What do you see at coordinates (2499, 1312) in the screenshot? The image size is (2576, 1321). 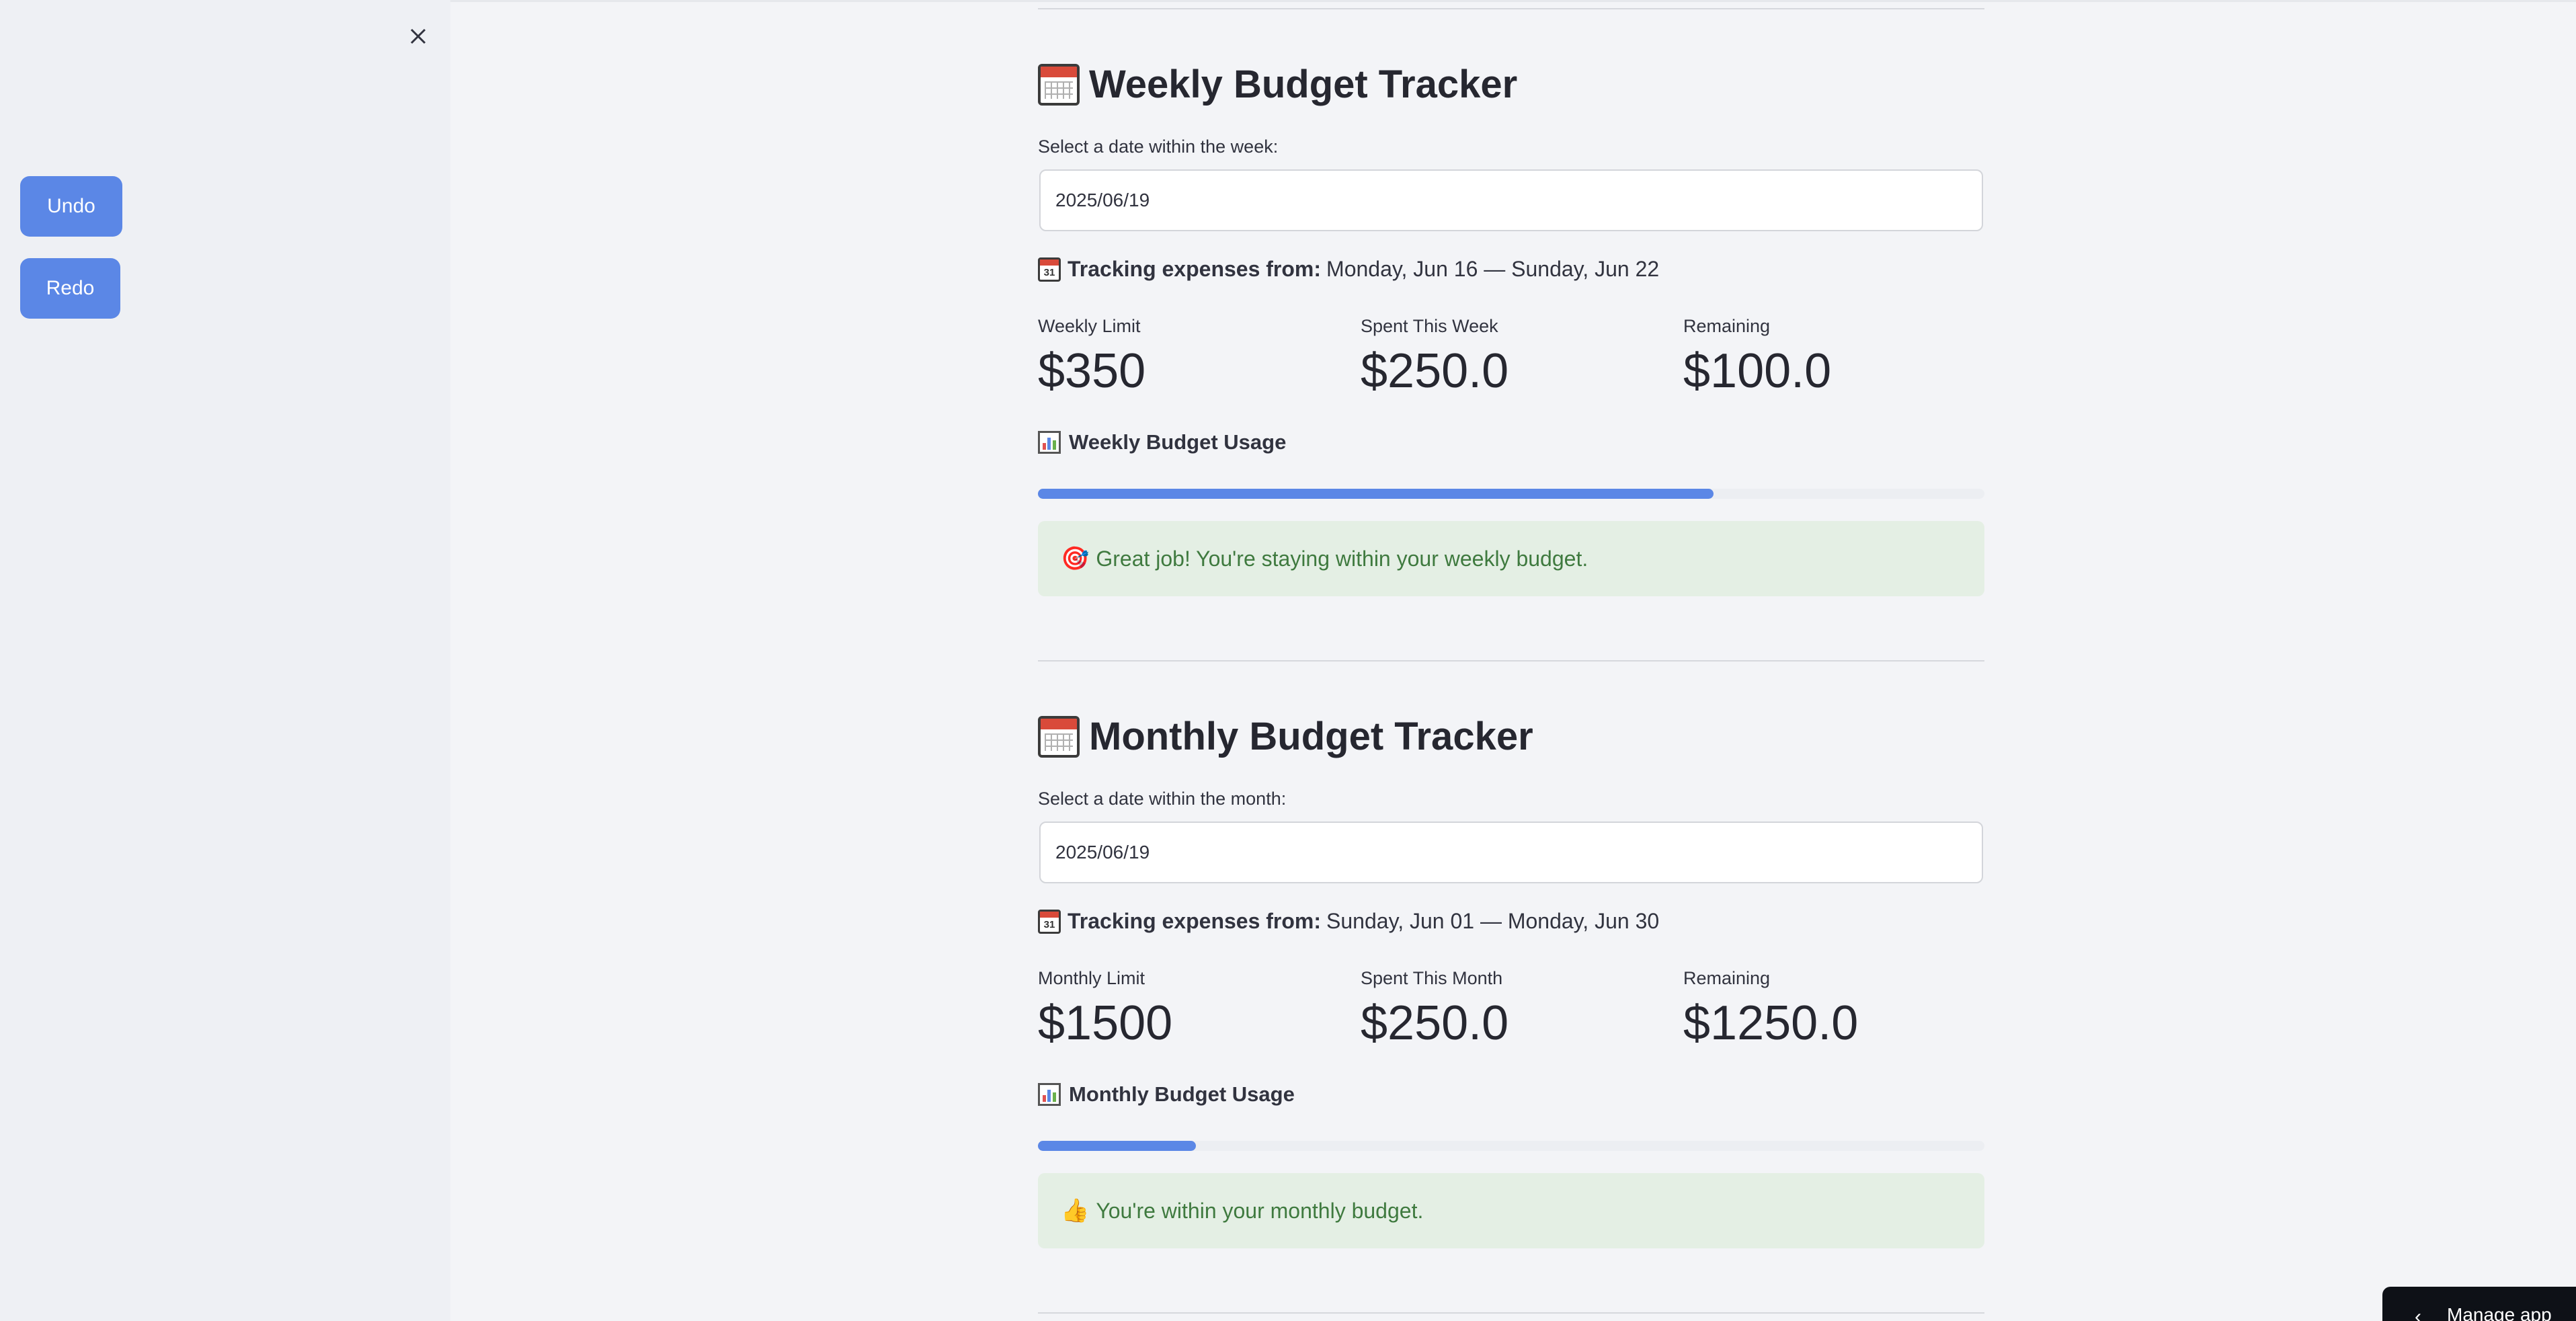 I see `manage-app-label: Manage app` at bounding box center [2499, 1312].